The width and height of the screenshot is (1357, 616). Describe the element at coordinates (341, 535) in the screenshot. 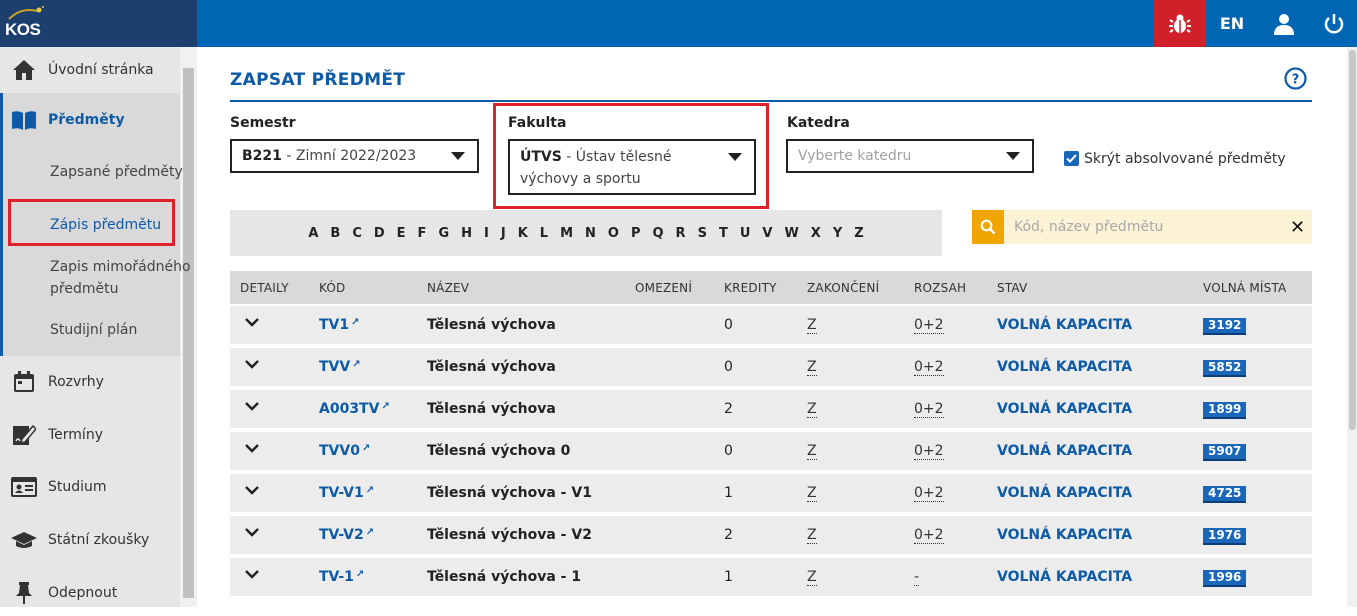

I see `course-code: TV-V2` at that location.